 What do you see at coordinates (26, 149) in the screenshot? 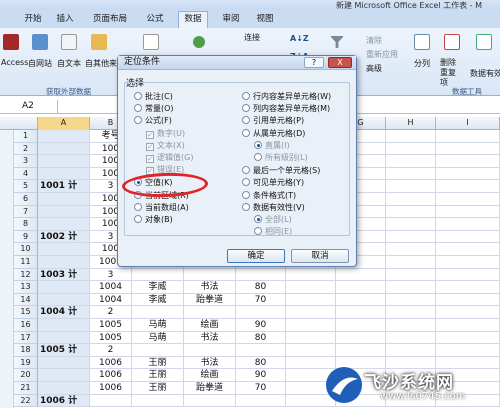
I see `row-header: 2` at bounding box center [26, 149].